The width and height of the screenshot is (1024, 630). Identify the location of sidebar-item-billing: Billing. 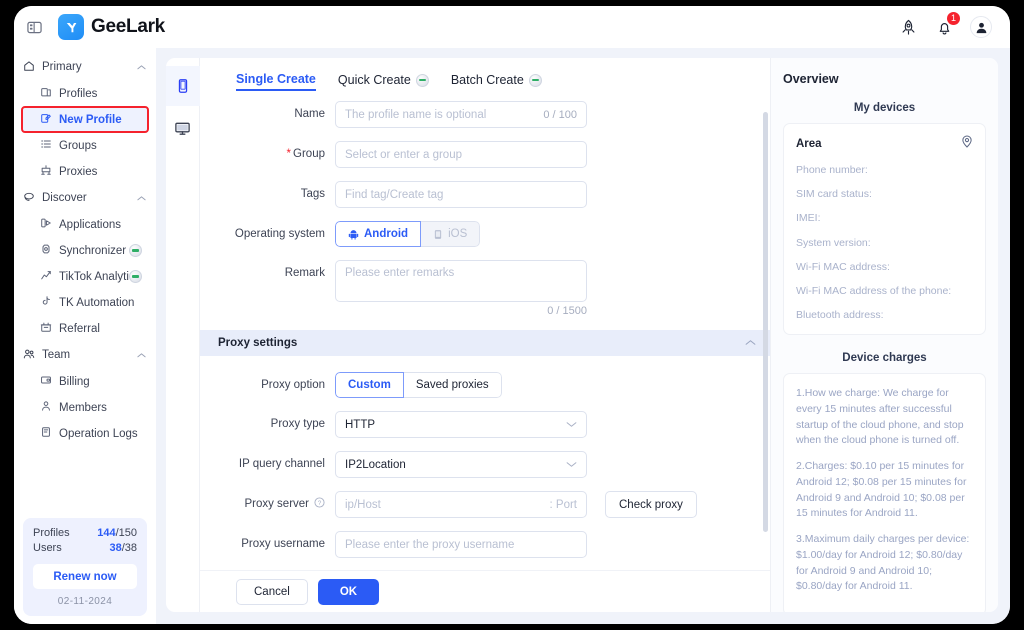
(85, 381).